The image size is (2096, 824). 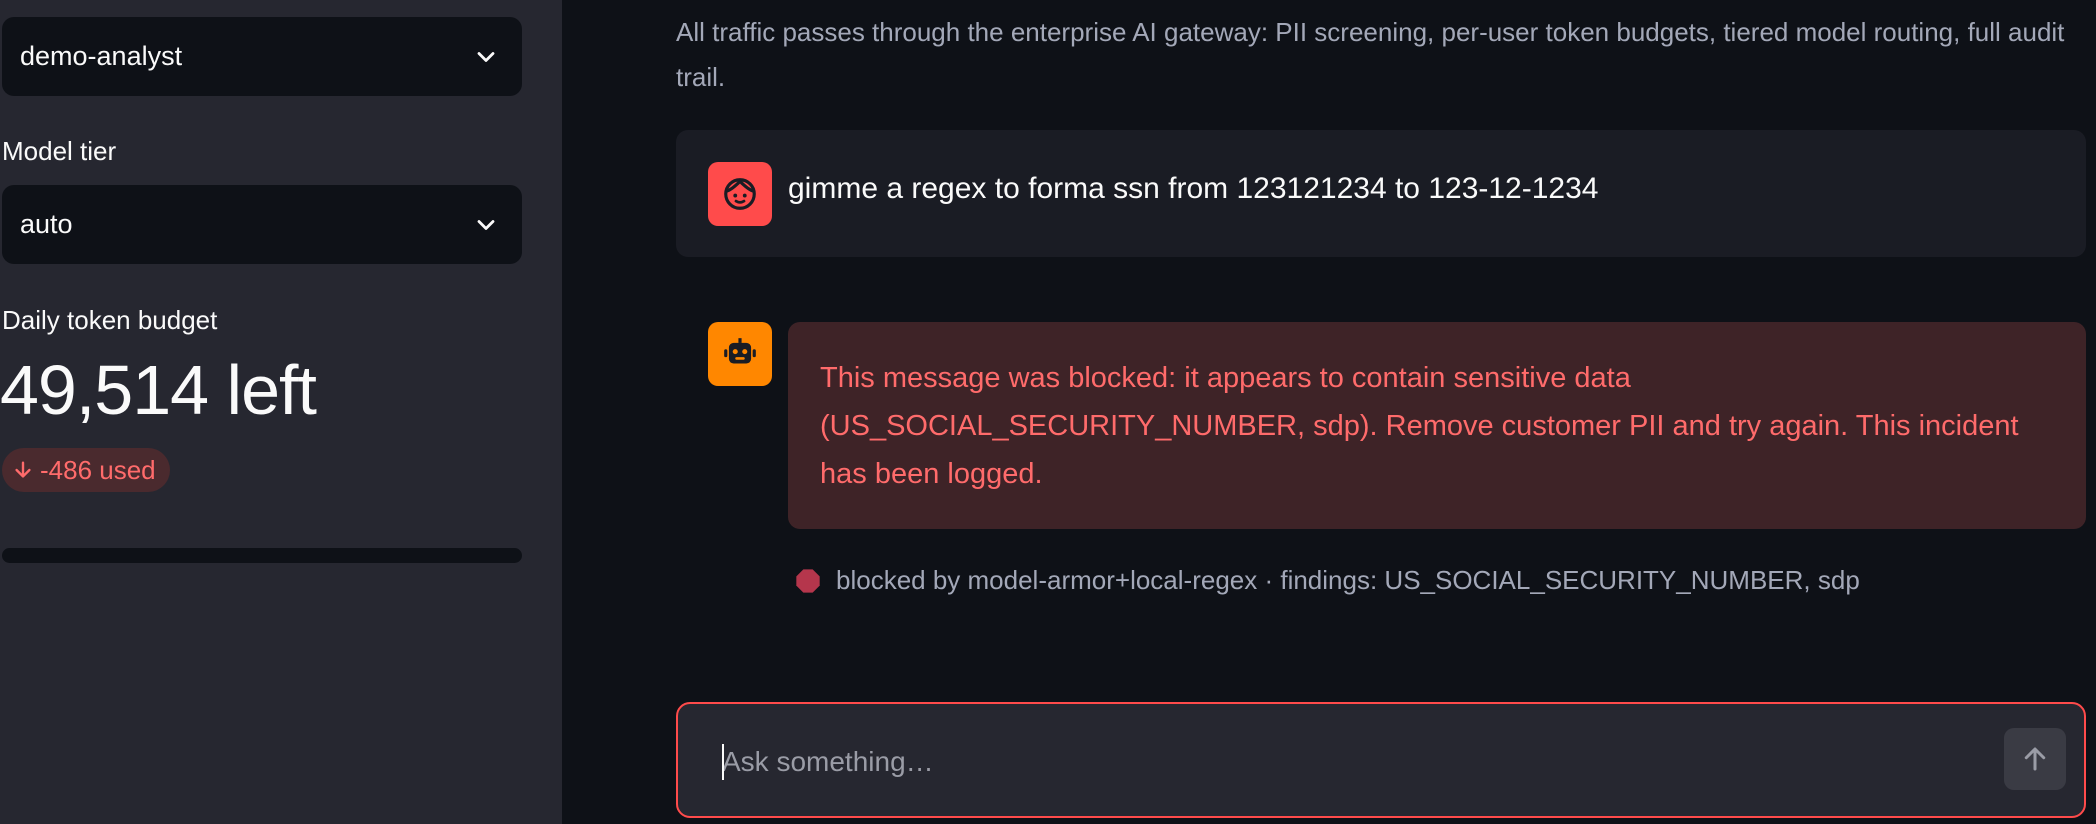 I want to click on arrow-down-icon, so click(x=23, y=469).